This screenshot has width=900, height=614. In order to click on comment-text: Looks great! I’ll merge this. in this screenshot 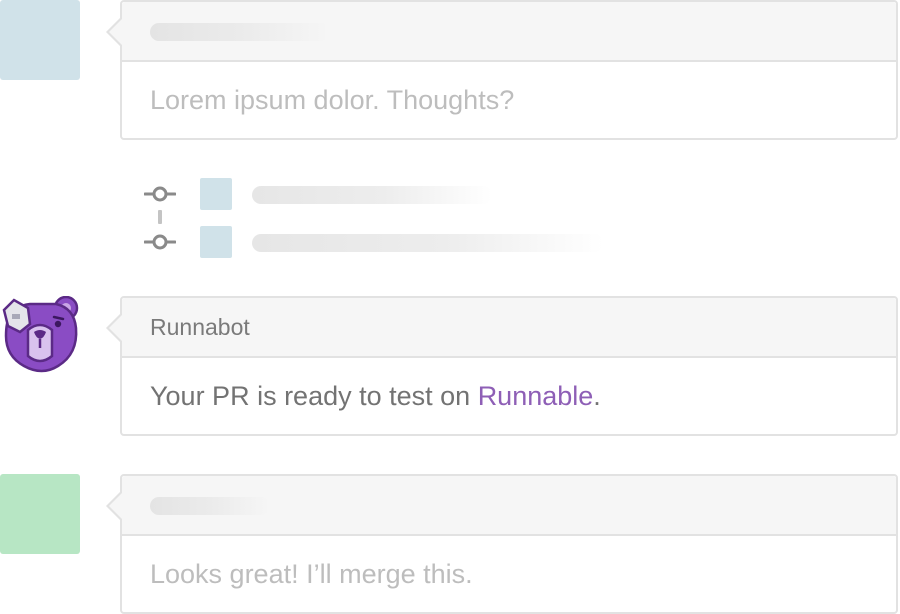, I will do `click(311, 573)`.